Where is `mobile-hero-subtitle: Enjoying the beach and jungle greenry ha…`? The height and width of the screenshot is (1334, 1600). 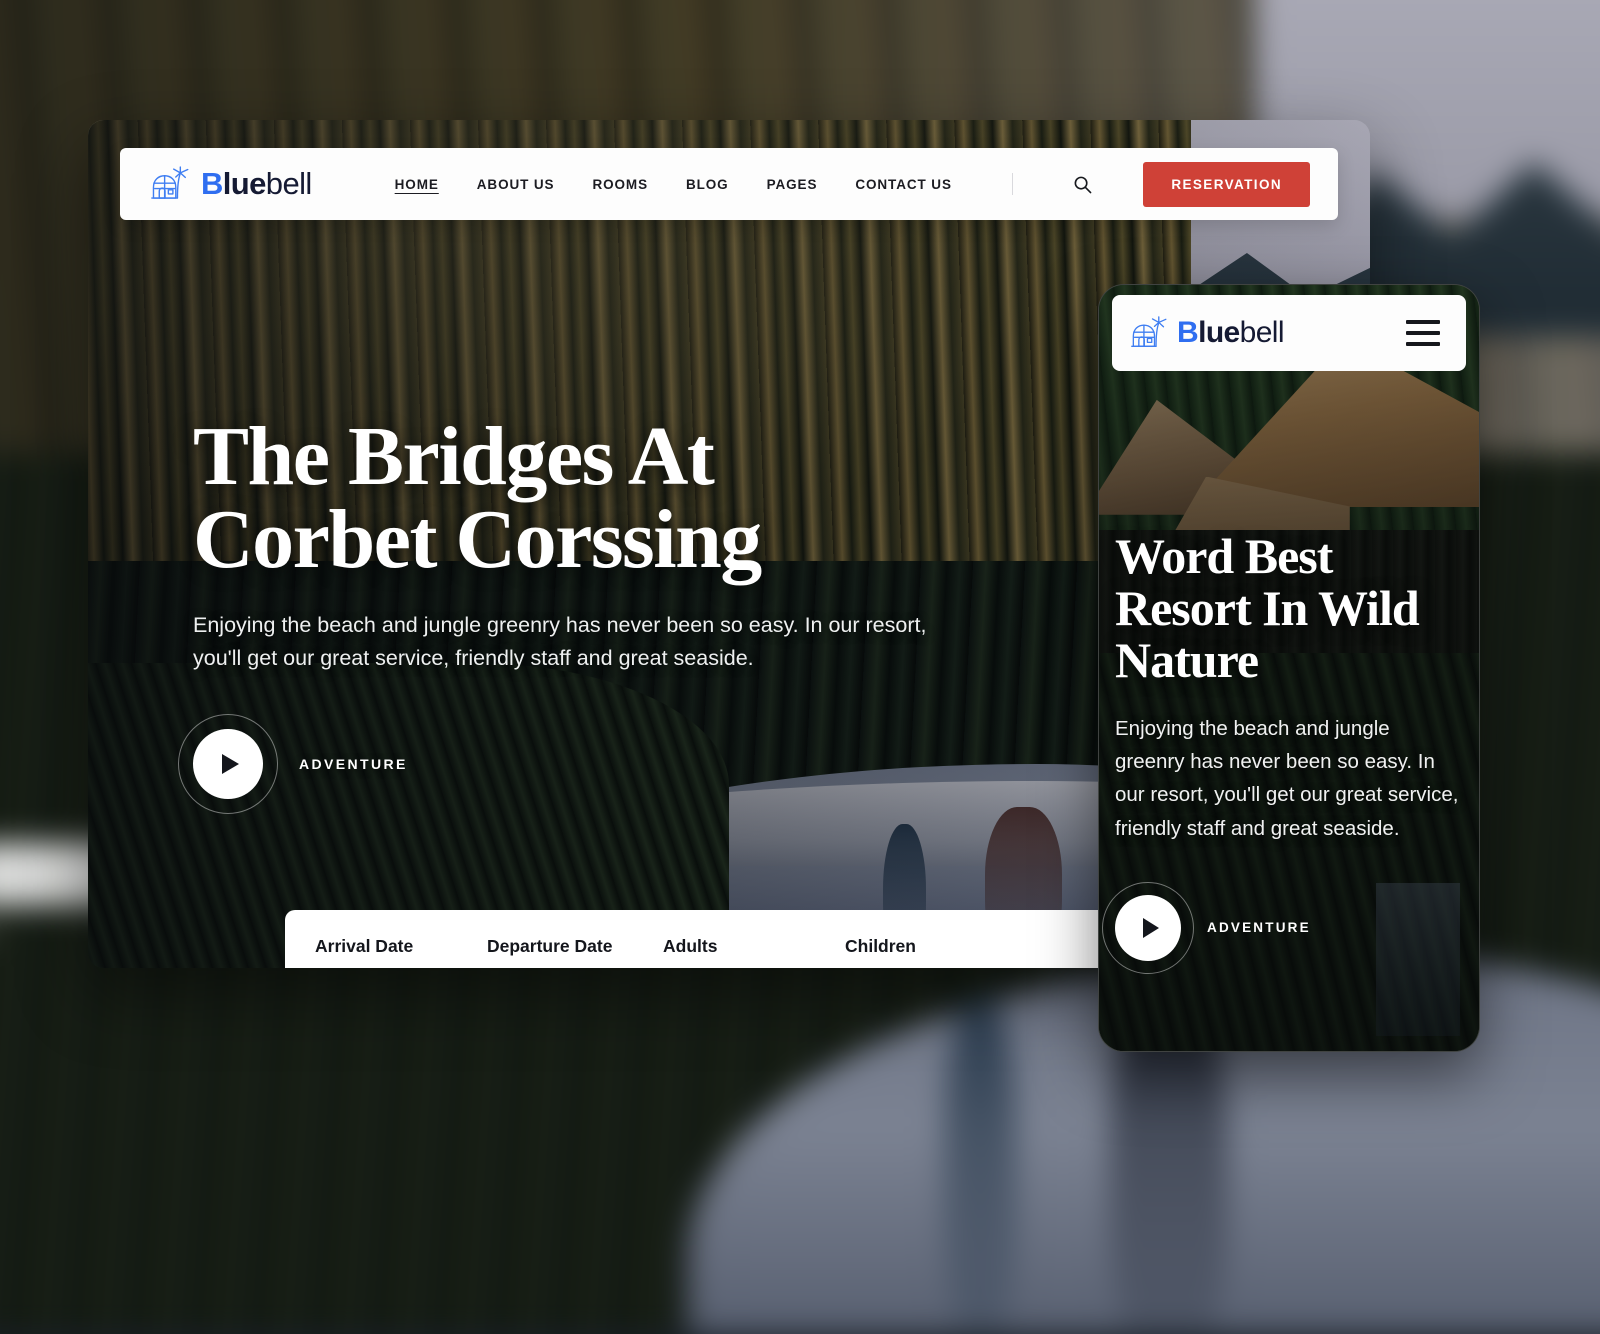 mobile-hero-subtitle: Enjoying the beach and jungle greenry ha… is located at coordinates (1289, 778).